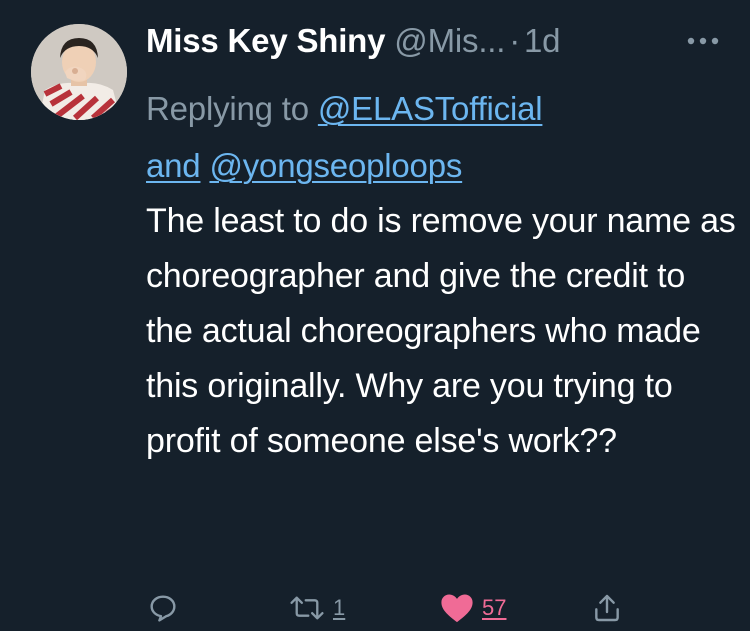 This screenshot has height=631, width=750. Describe the element at coordinates (703, 41) in the screenshot. I see `more-icon` at that location.